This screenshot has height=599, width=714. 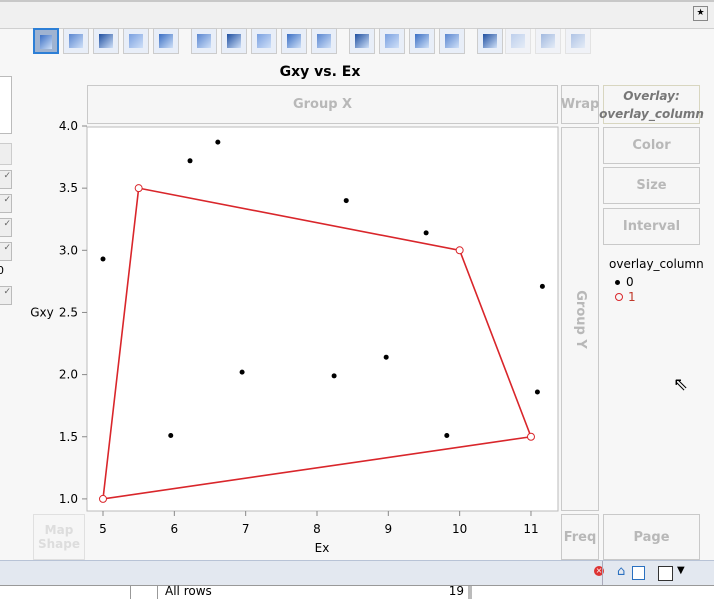 What do you see at coordinates (651, 104) in the screenshot?
I see `overlay-zone: Overlay: overlay_column` at bounding box center [651, 104].